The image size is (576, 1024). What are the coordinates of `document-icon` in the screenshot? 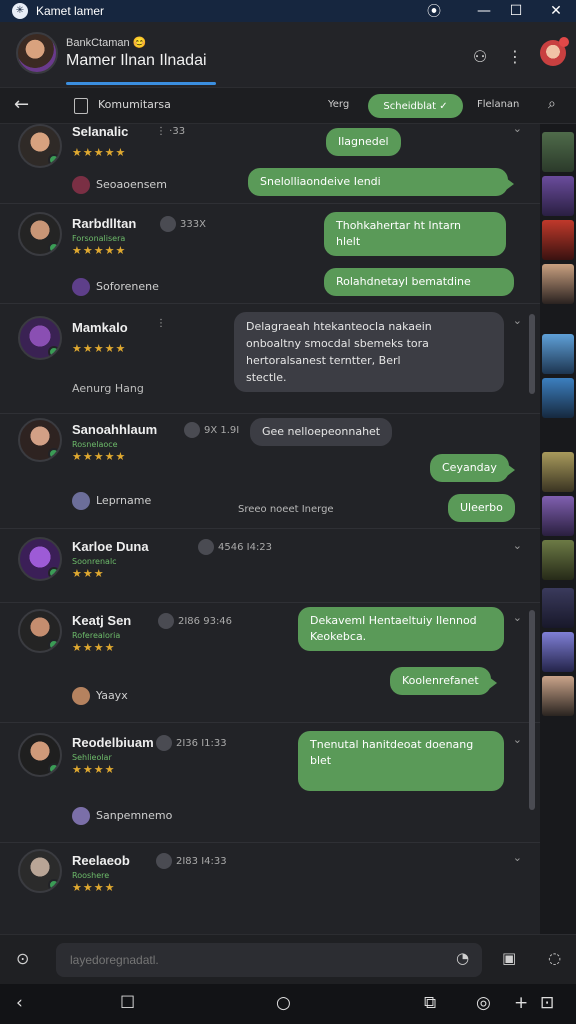 It's located at (81, 106).